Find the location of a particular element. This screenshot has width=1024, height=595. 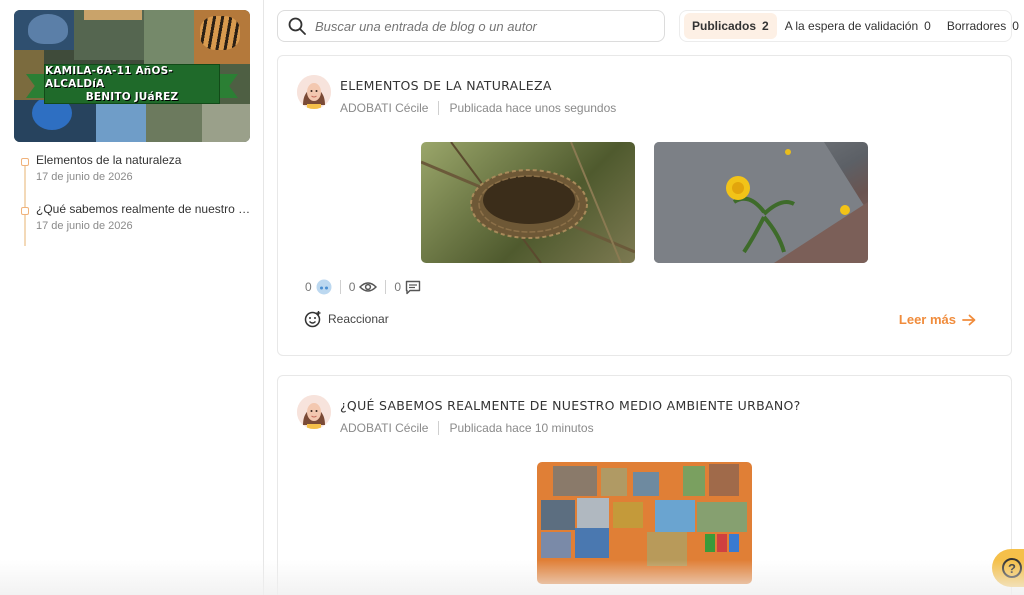

read-more-label: Leer más is located at coordinates (927, 319).